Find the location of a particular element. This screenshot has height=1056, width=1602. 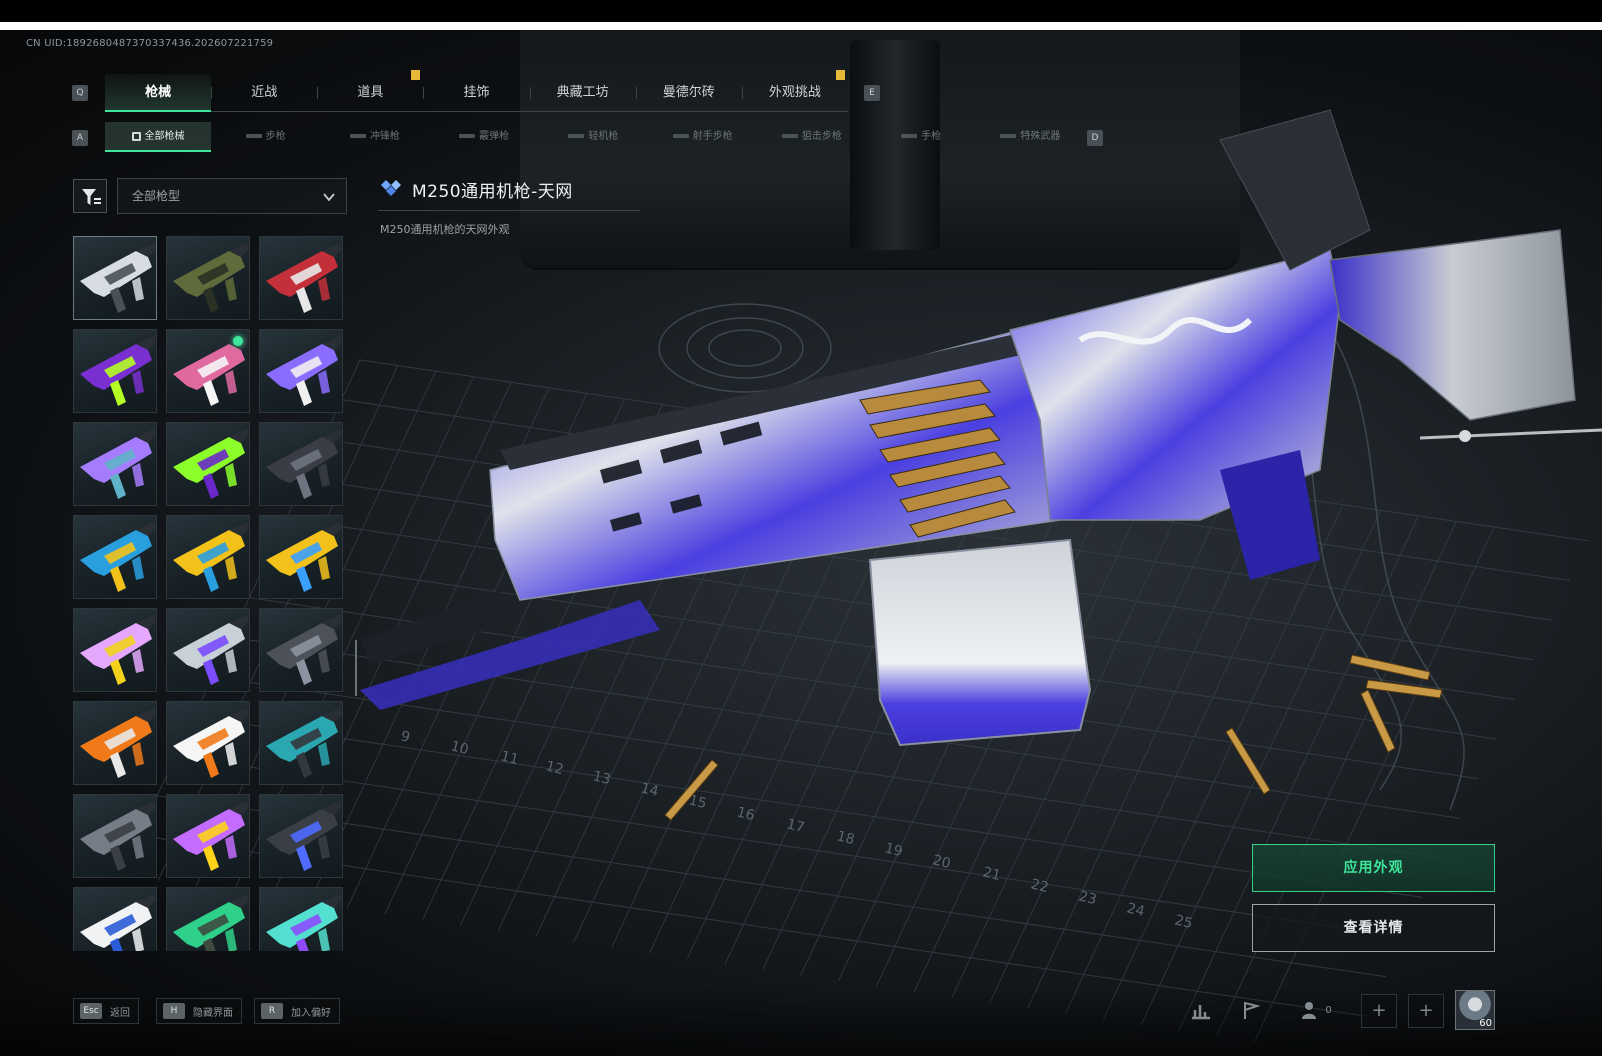

h-key: H is located at coordinates (174, 1011).